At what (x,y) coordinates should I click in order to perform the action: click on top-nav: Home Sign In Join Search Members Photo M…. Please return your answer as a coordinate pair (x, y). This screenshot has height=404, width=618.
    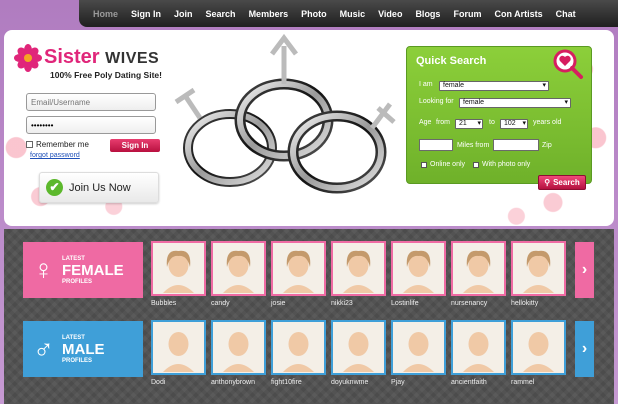
    Looking at the image, I should click on (348, 13).